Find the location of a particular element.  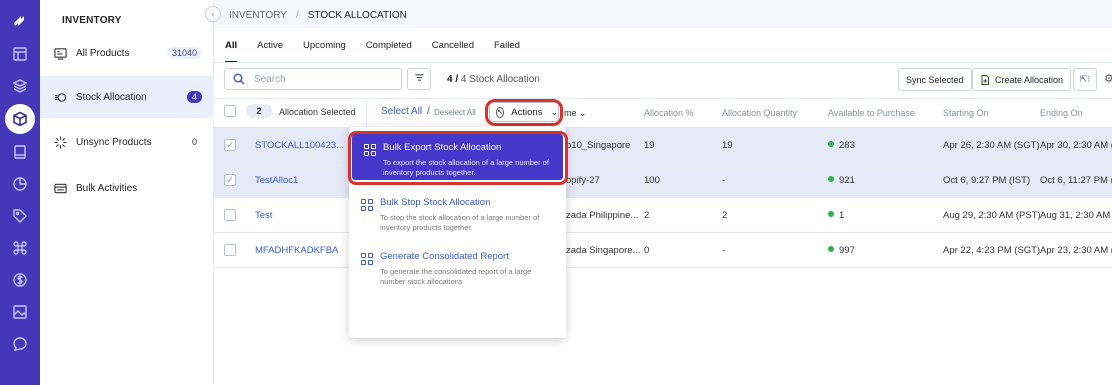

command-icon is located at coordinates (20, 248).